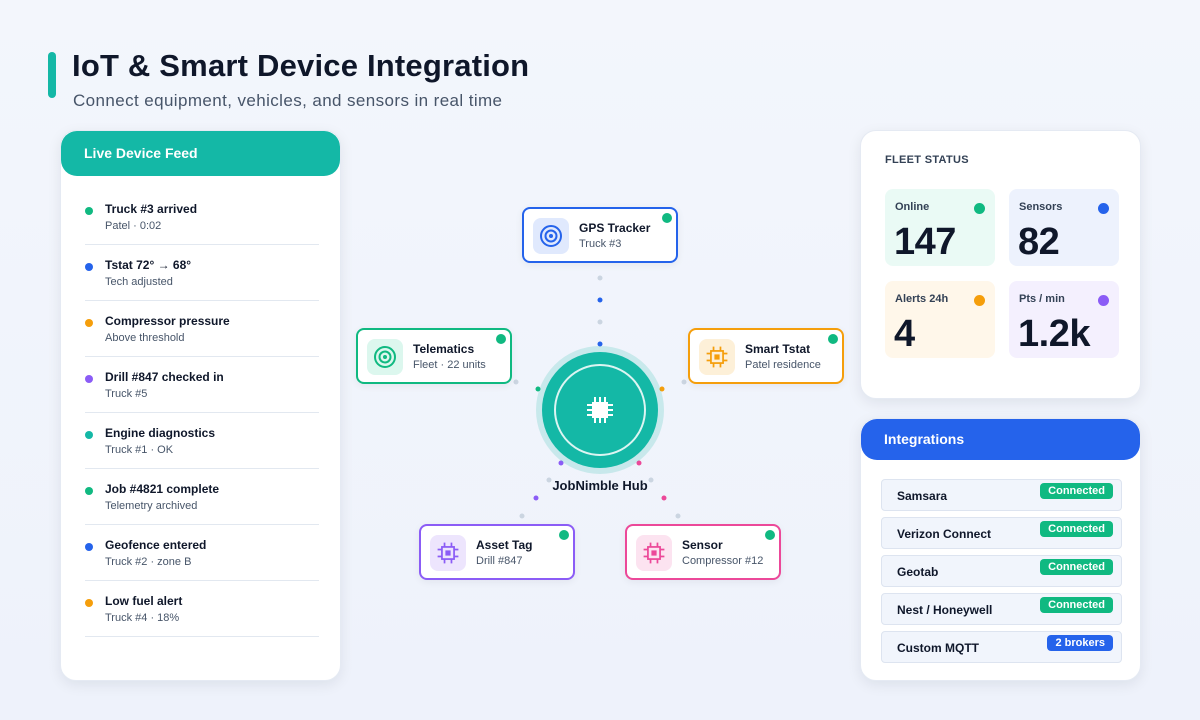 Image resolution: width=1200 pixels, height=720 pixels. What do you see at coordinates (1042, 299) in the screenshot?
I see `stat-label: Pts / min` at bounding box center [1042, 299].